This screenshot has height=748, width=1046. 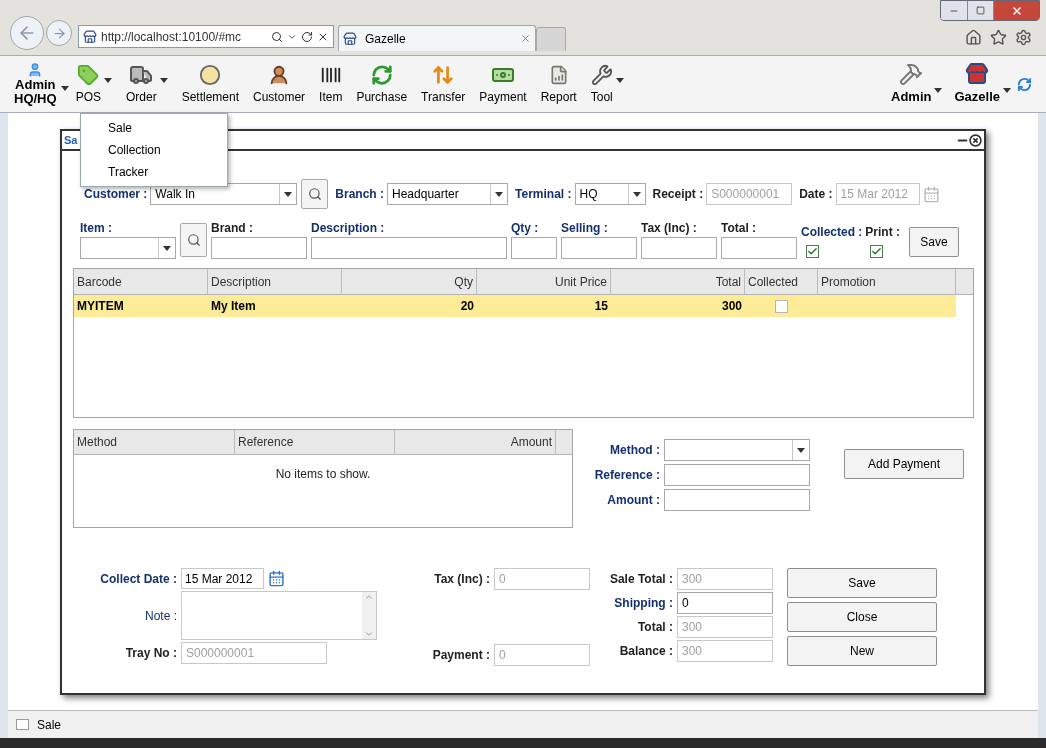 What do you see at coordinates (206, 36) in the screenshot?
I see `address-bar: http://localhost:10100/#mc` at bounding box center [206, 36].